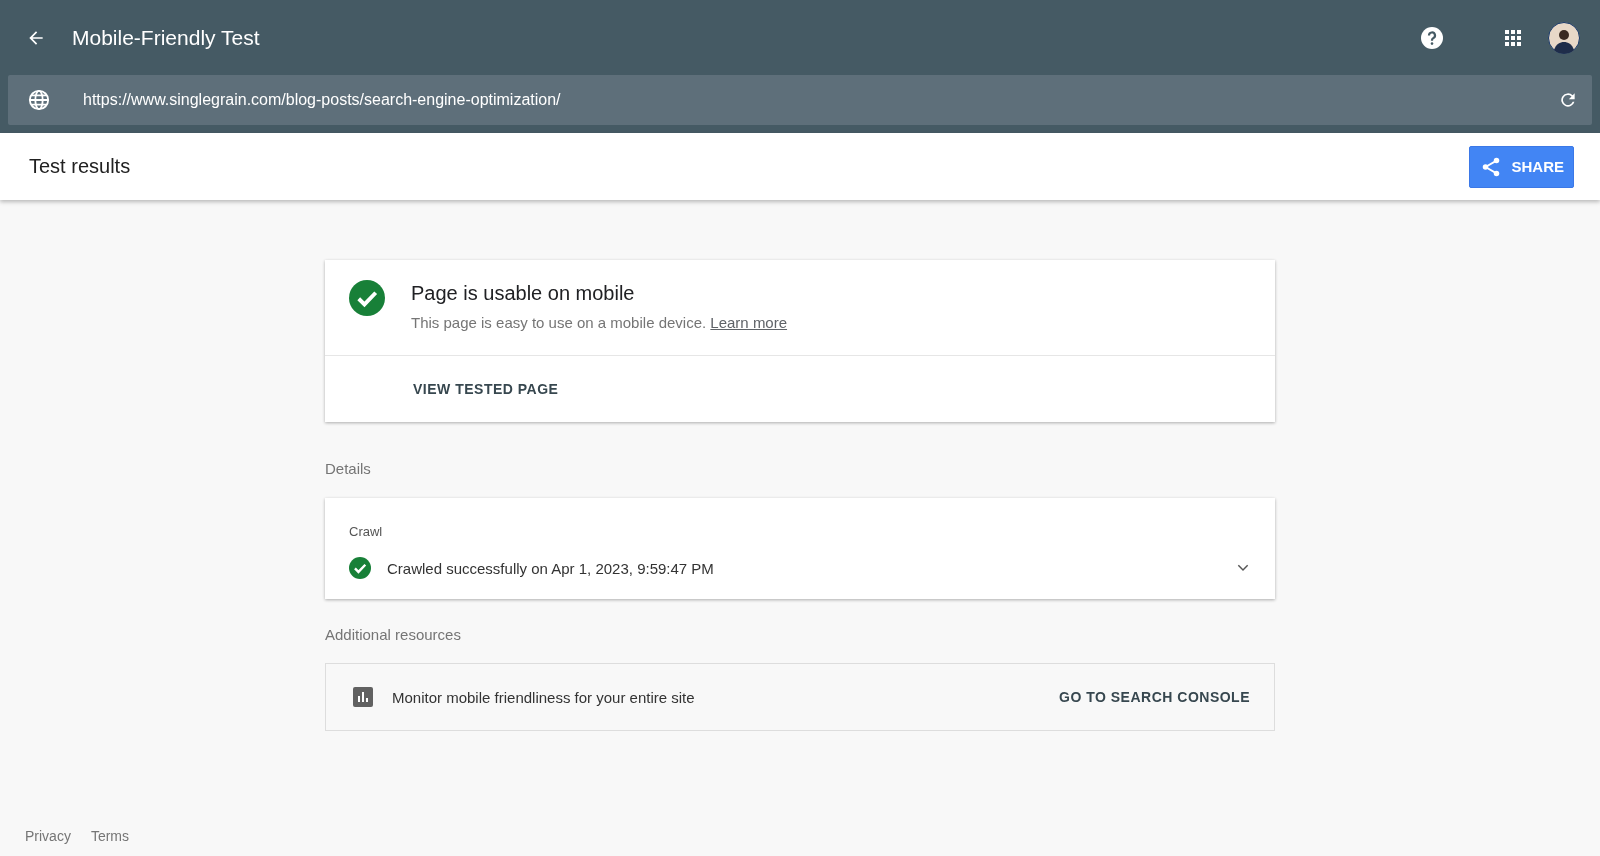 The image size is (1600, 856). What do you see at coordinates (523, 293) in the screenshot?
I see `verdict-title: Page is usable on mobile` at bounding box center [523, 293].